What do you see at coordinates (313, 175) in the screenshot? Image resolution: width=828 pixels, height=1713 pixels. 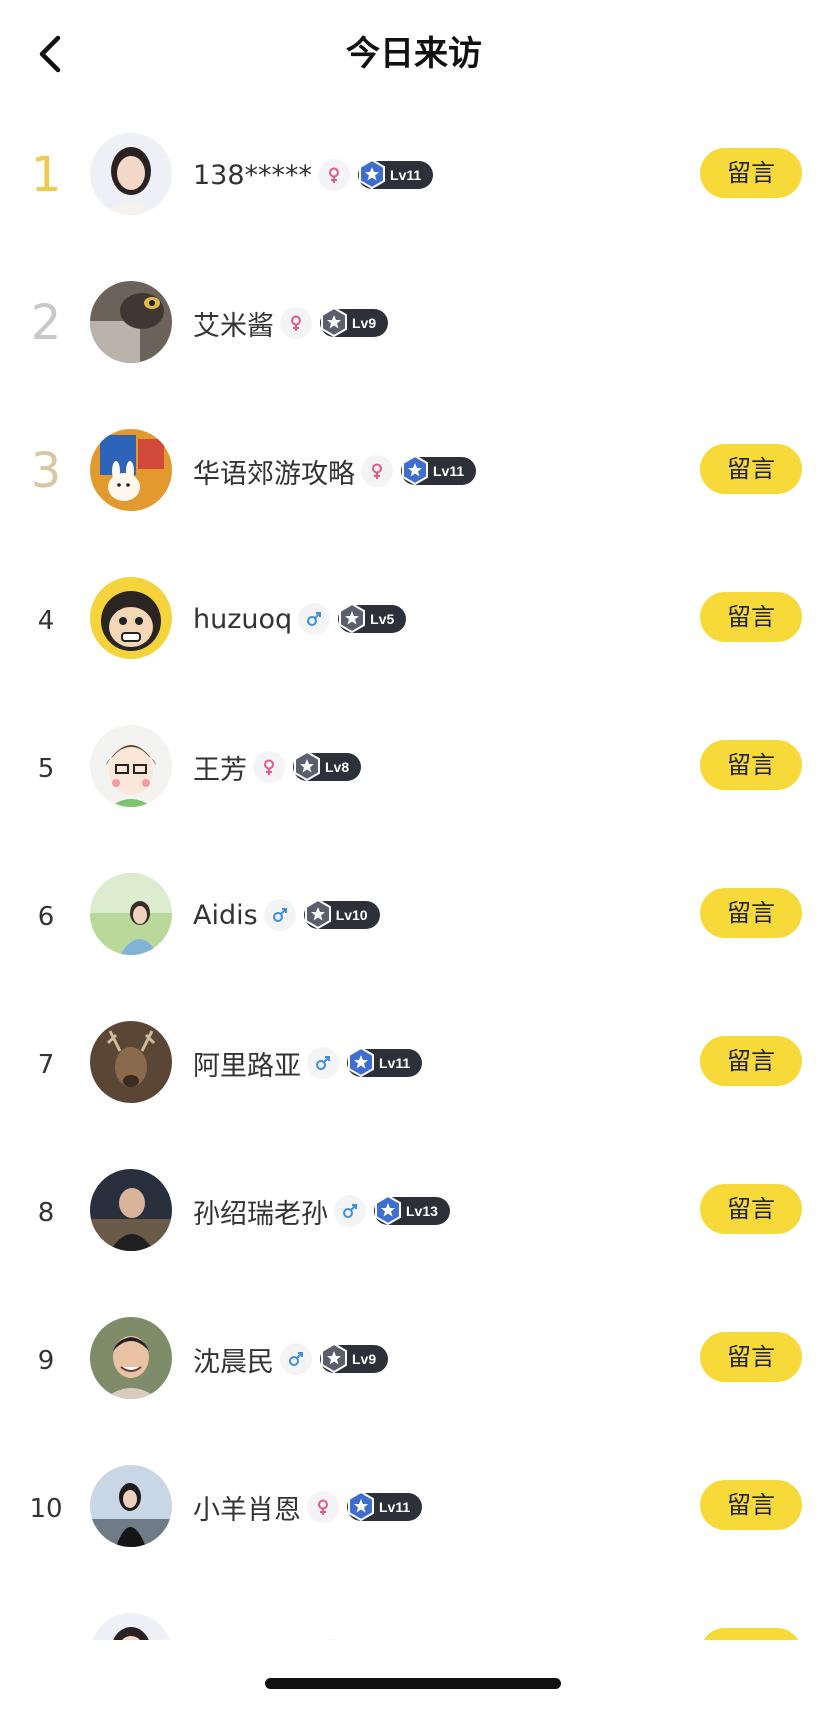 I see `user-info: 138***** Lv11` at bounding box center [313, 175].